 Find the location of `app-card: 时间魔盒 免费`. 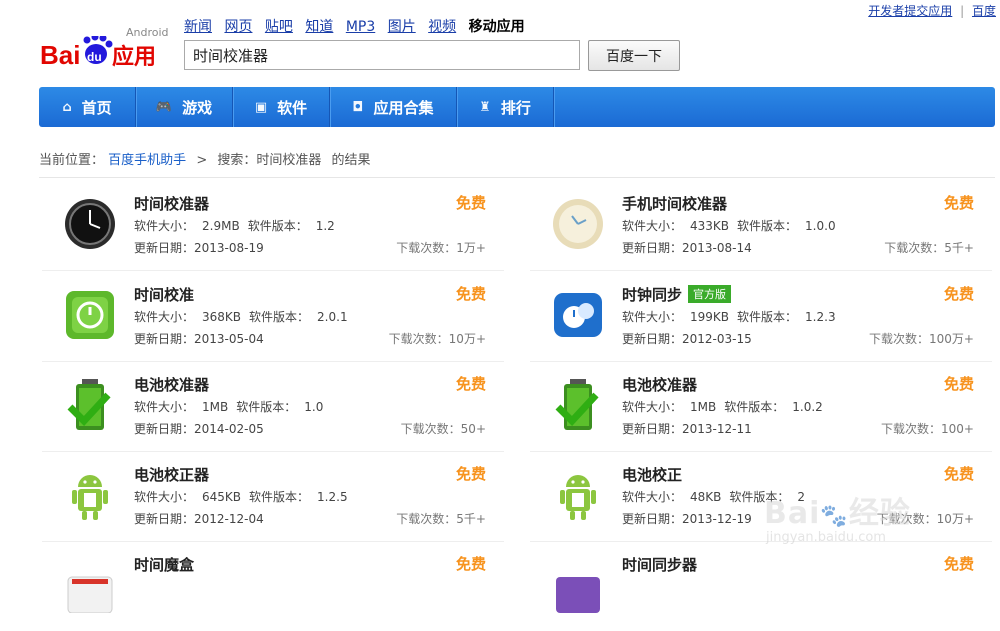

app-card: 时间魔盒 免费 is located at coordinates (273, 586).